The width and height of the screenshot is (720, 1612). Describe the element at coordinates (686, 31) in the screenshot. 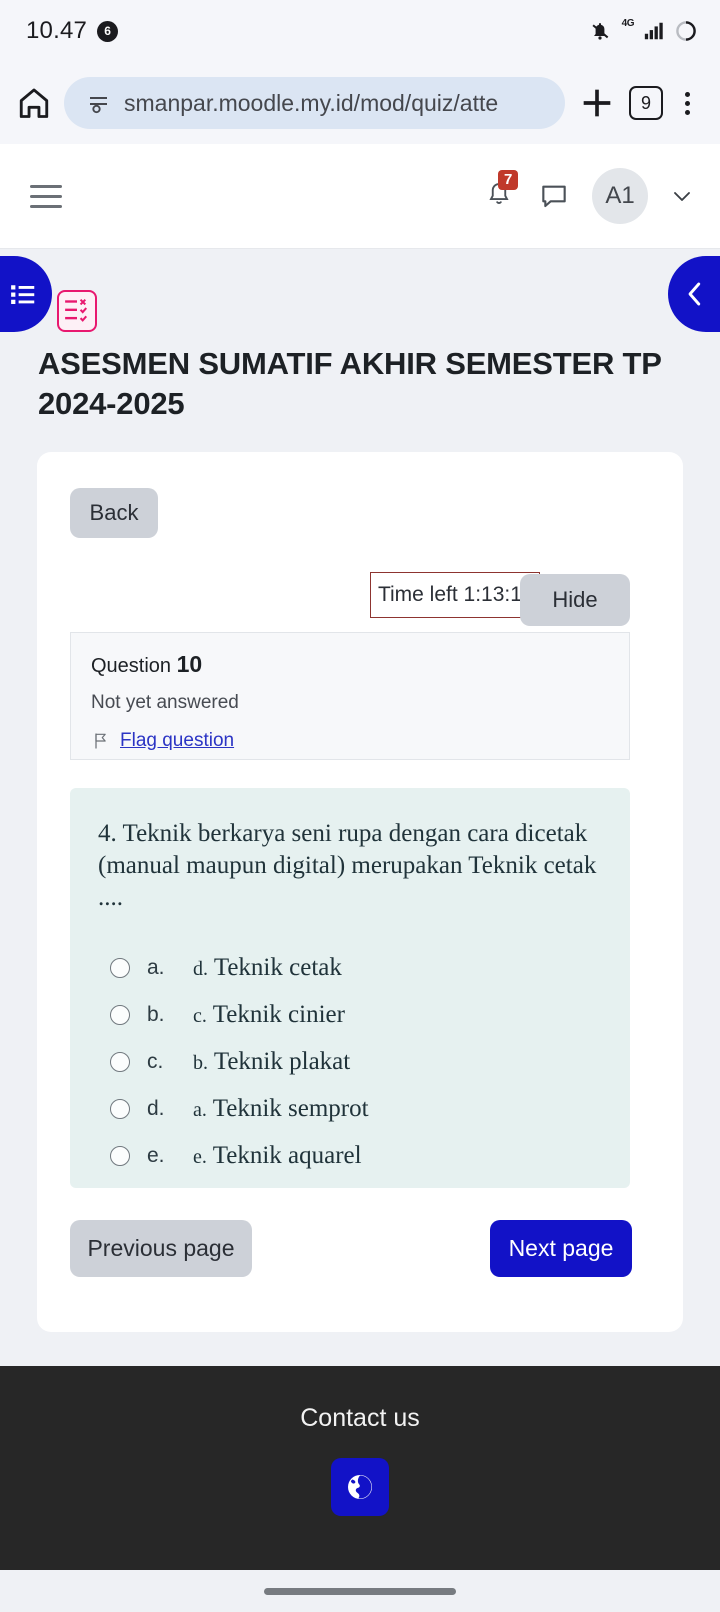

I see `battery-icon` at that location.